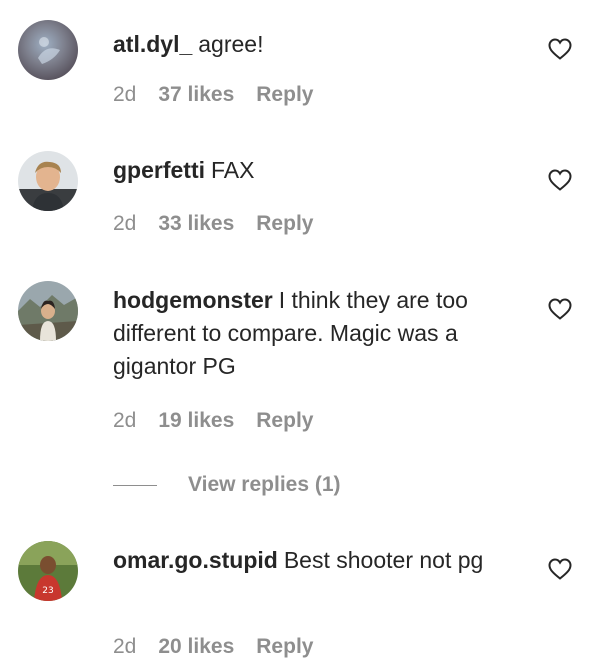 The height and width of the screenshot is (669, 601). I want to click on comment-meta: 2d 37 likes Reply, so click(213, 95).